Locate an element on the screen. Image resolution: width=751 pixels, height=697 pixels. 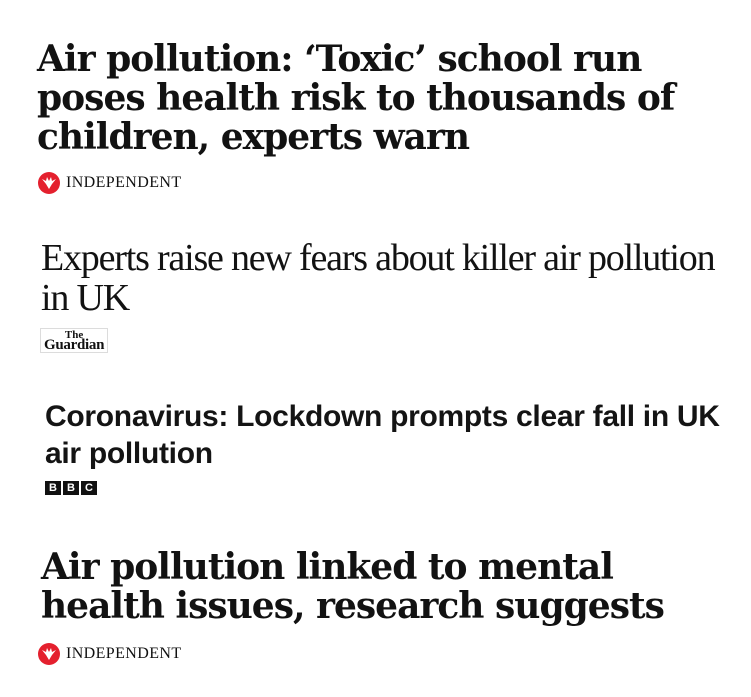
bbc-logo-letter-2: B is located at coordinates (71, 488).